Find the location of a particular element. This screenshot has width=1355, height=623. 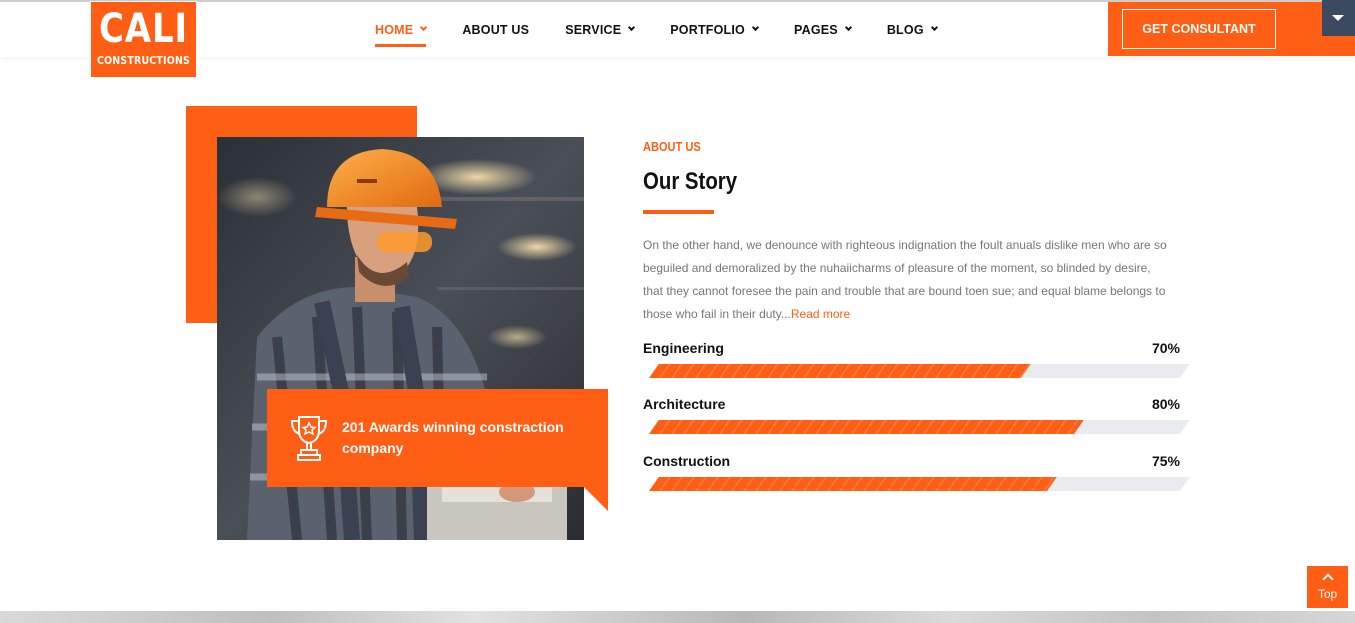

get-consultant-button: GET CONSULTANT is located at coordinates (1199, 29).